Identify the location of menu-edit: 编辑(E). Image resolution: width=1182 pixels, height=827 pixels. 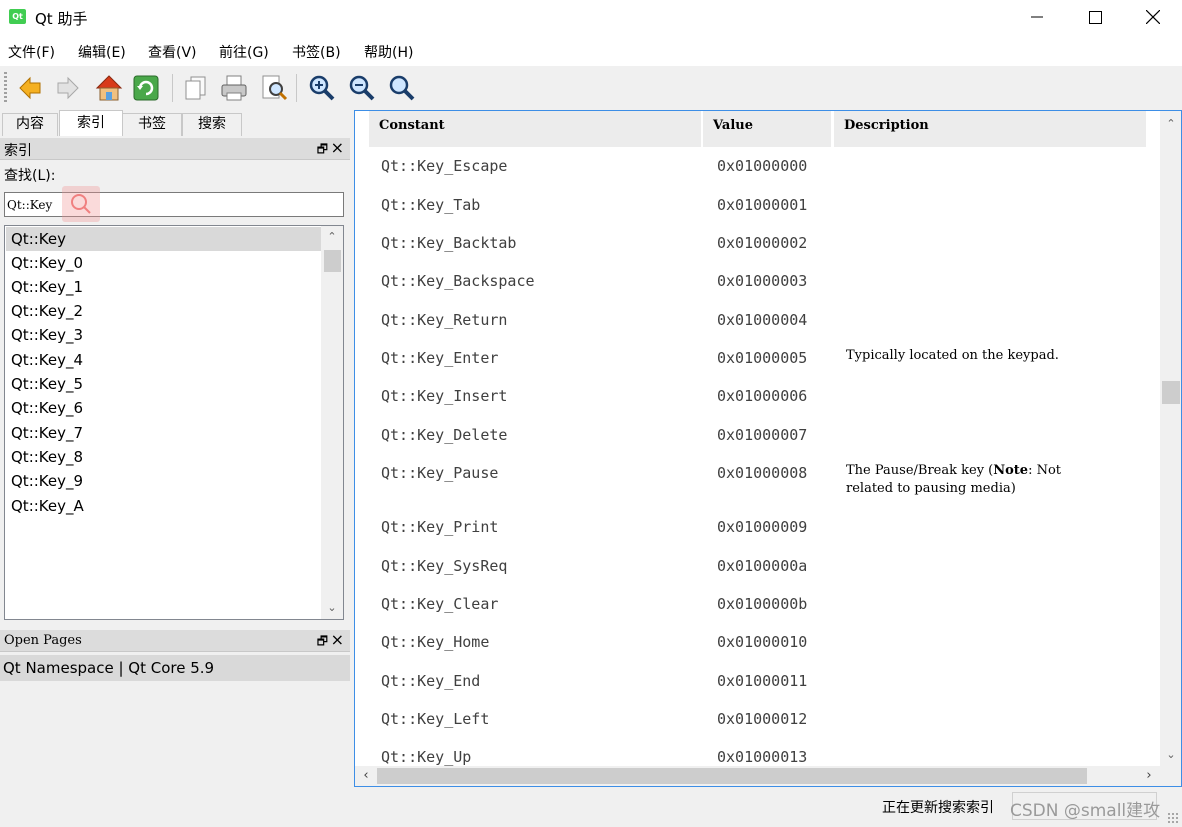
(102, 52).